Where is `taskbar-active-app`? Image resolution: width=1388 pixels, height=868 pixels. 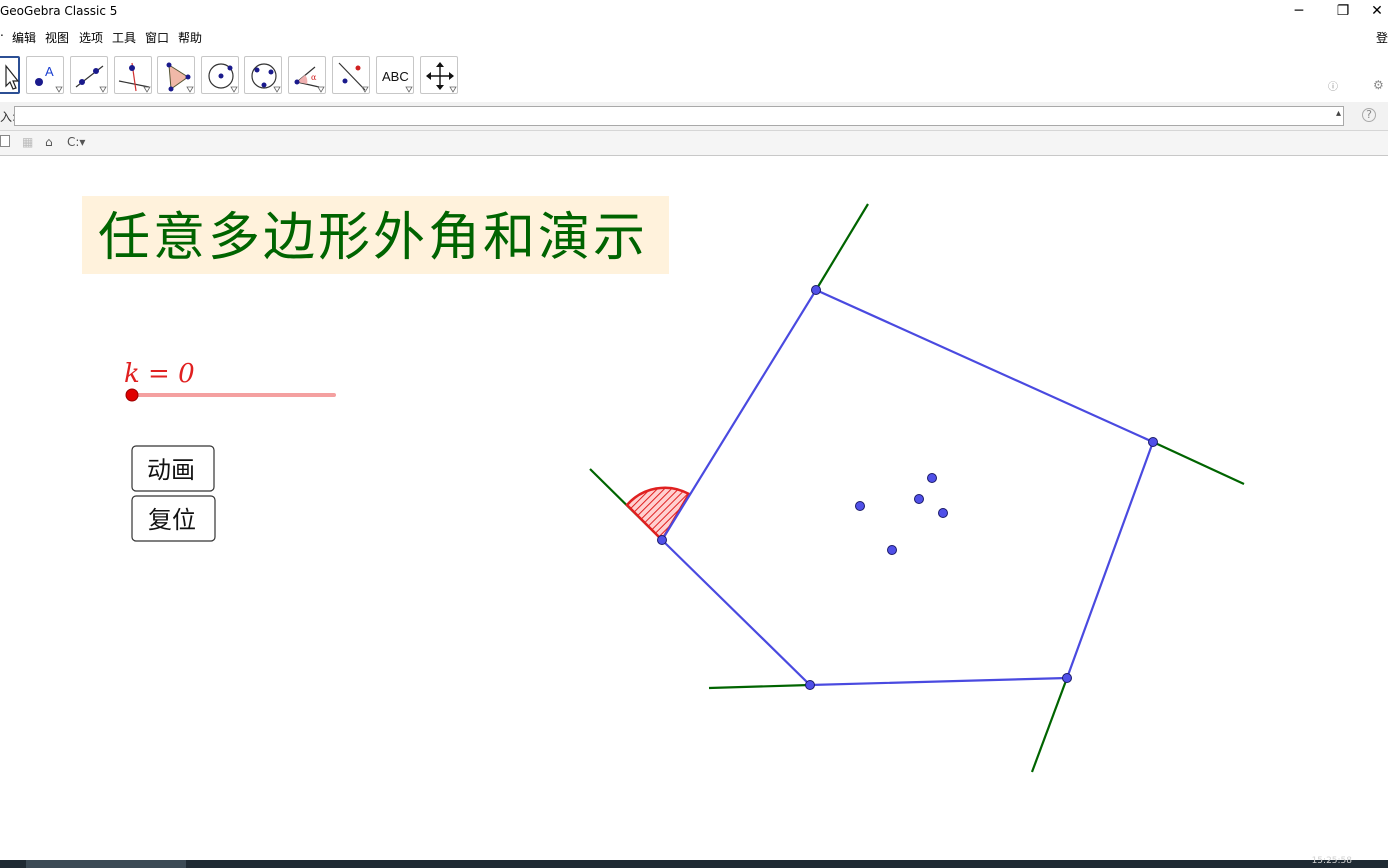 taskbar-active-app is located at coordinates (106, 864).